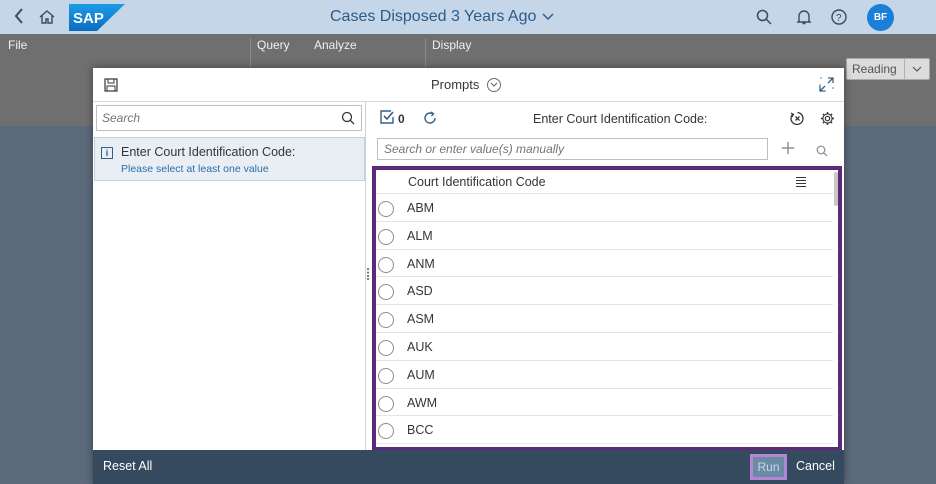 The width and height of the screenshot is (936, 484). What do you see at coordinates (804, 17) in the screenshot?
I see `bell-icon` at bounding box center [804, 17].